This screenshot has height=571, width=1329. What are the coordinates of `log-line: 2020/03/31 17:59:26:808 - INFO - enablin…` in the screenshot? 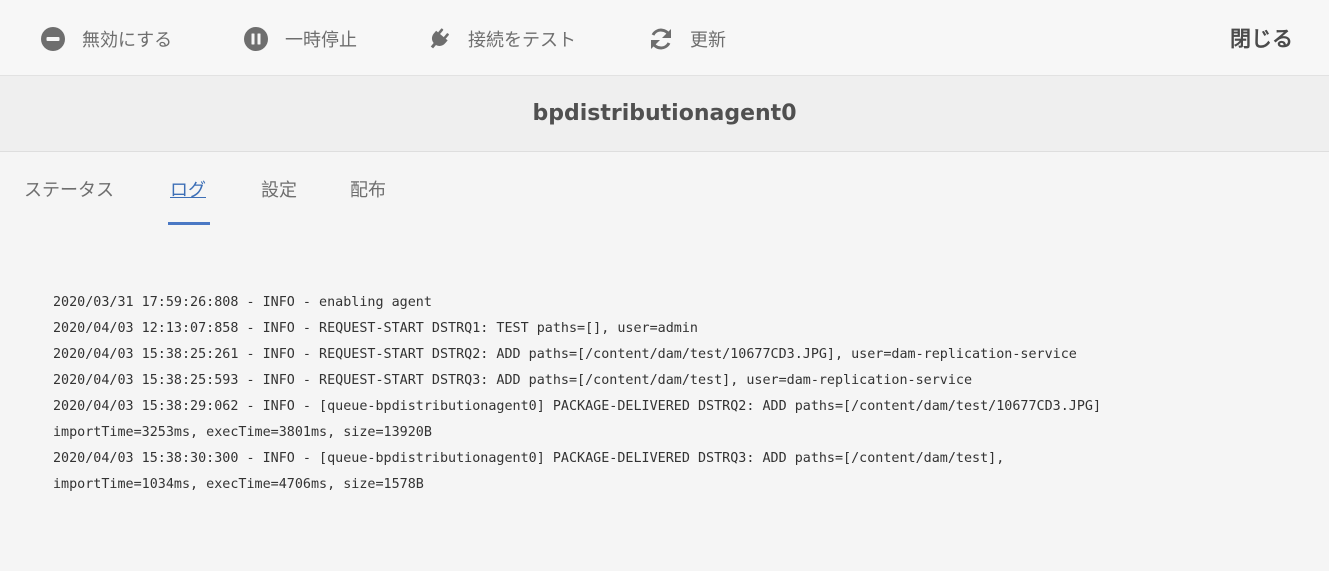 It's located at (242, 302).